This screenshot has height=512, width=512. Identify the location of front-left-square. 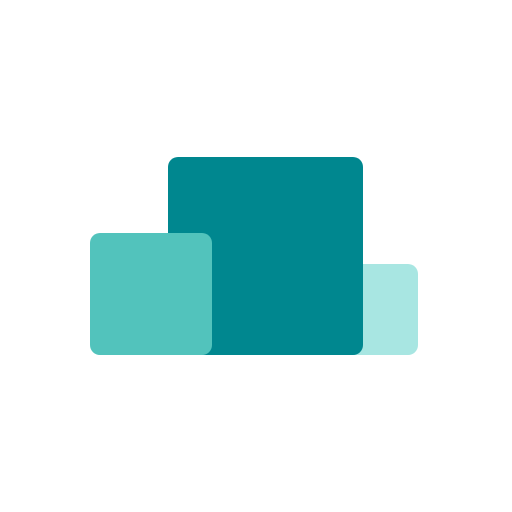
(151, 294).